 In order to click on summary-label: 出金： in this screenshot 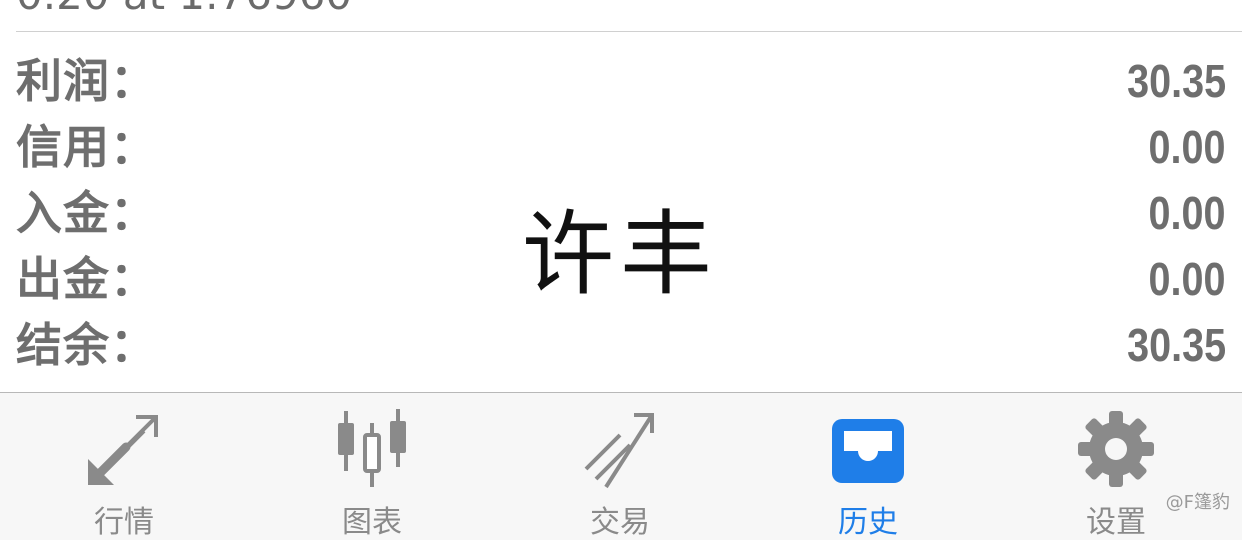, I will do `click(86, 279)`.